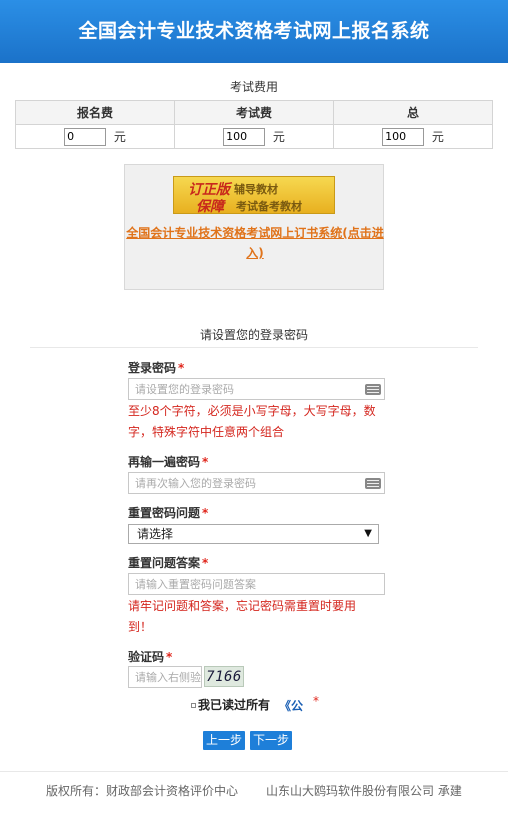  Describe the element at coordinates (254, 771) in the screenshot. I see `footer-divider` at that location.